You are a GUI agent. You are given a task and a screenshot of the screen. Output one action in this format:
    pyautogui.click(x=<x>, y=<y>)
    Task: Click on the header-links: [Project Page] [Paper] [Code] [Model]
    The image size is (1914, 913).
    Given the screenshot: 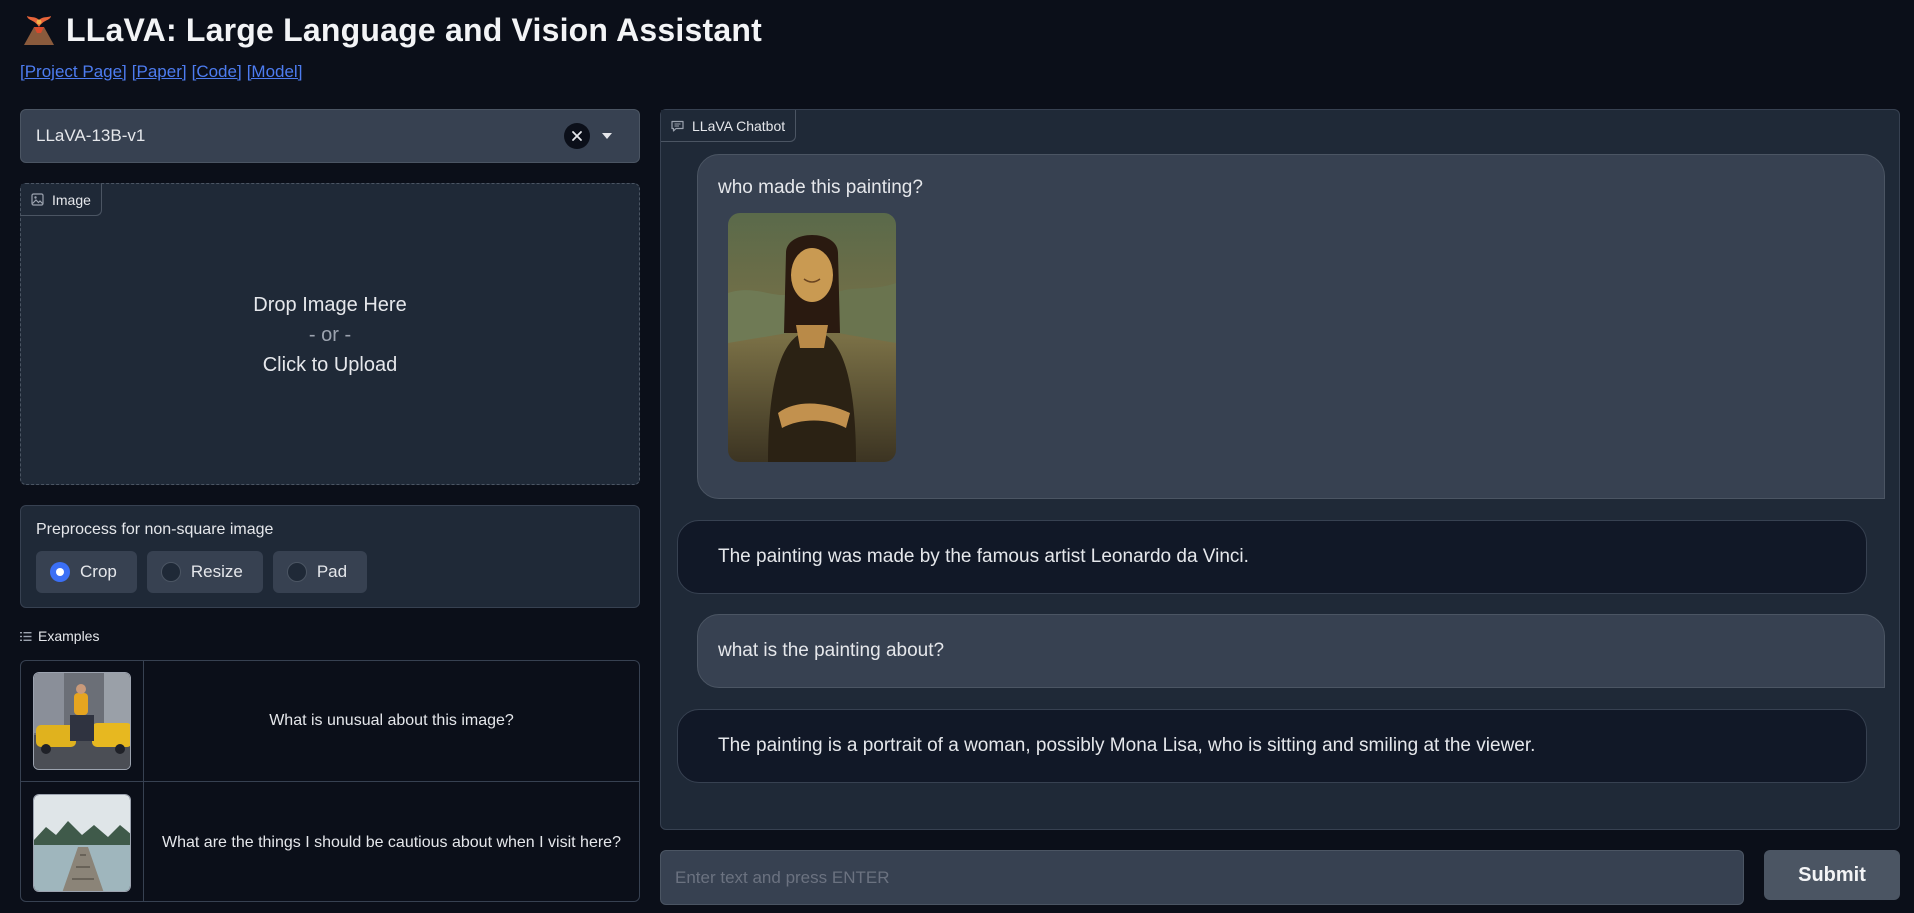 What is the action you would take?
    pyautogui.click(x=163, y=72)
    